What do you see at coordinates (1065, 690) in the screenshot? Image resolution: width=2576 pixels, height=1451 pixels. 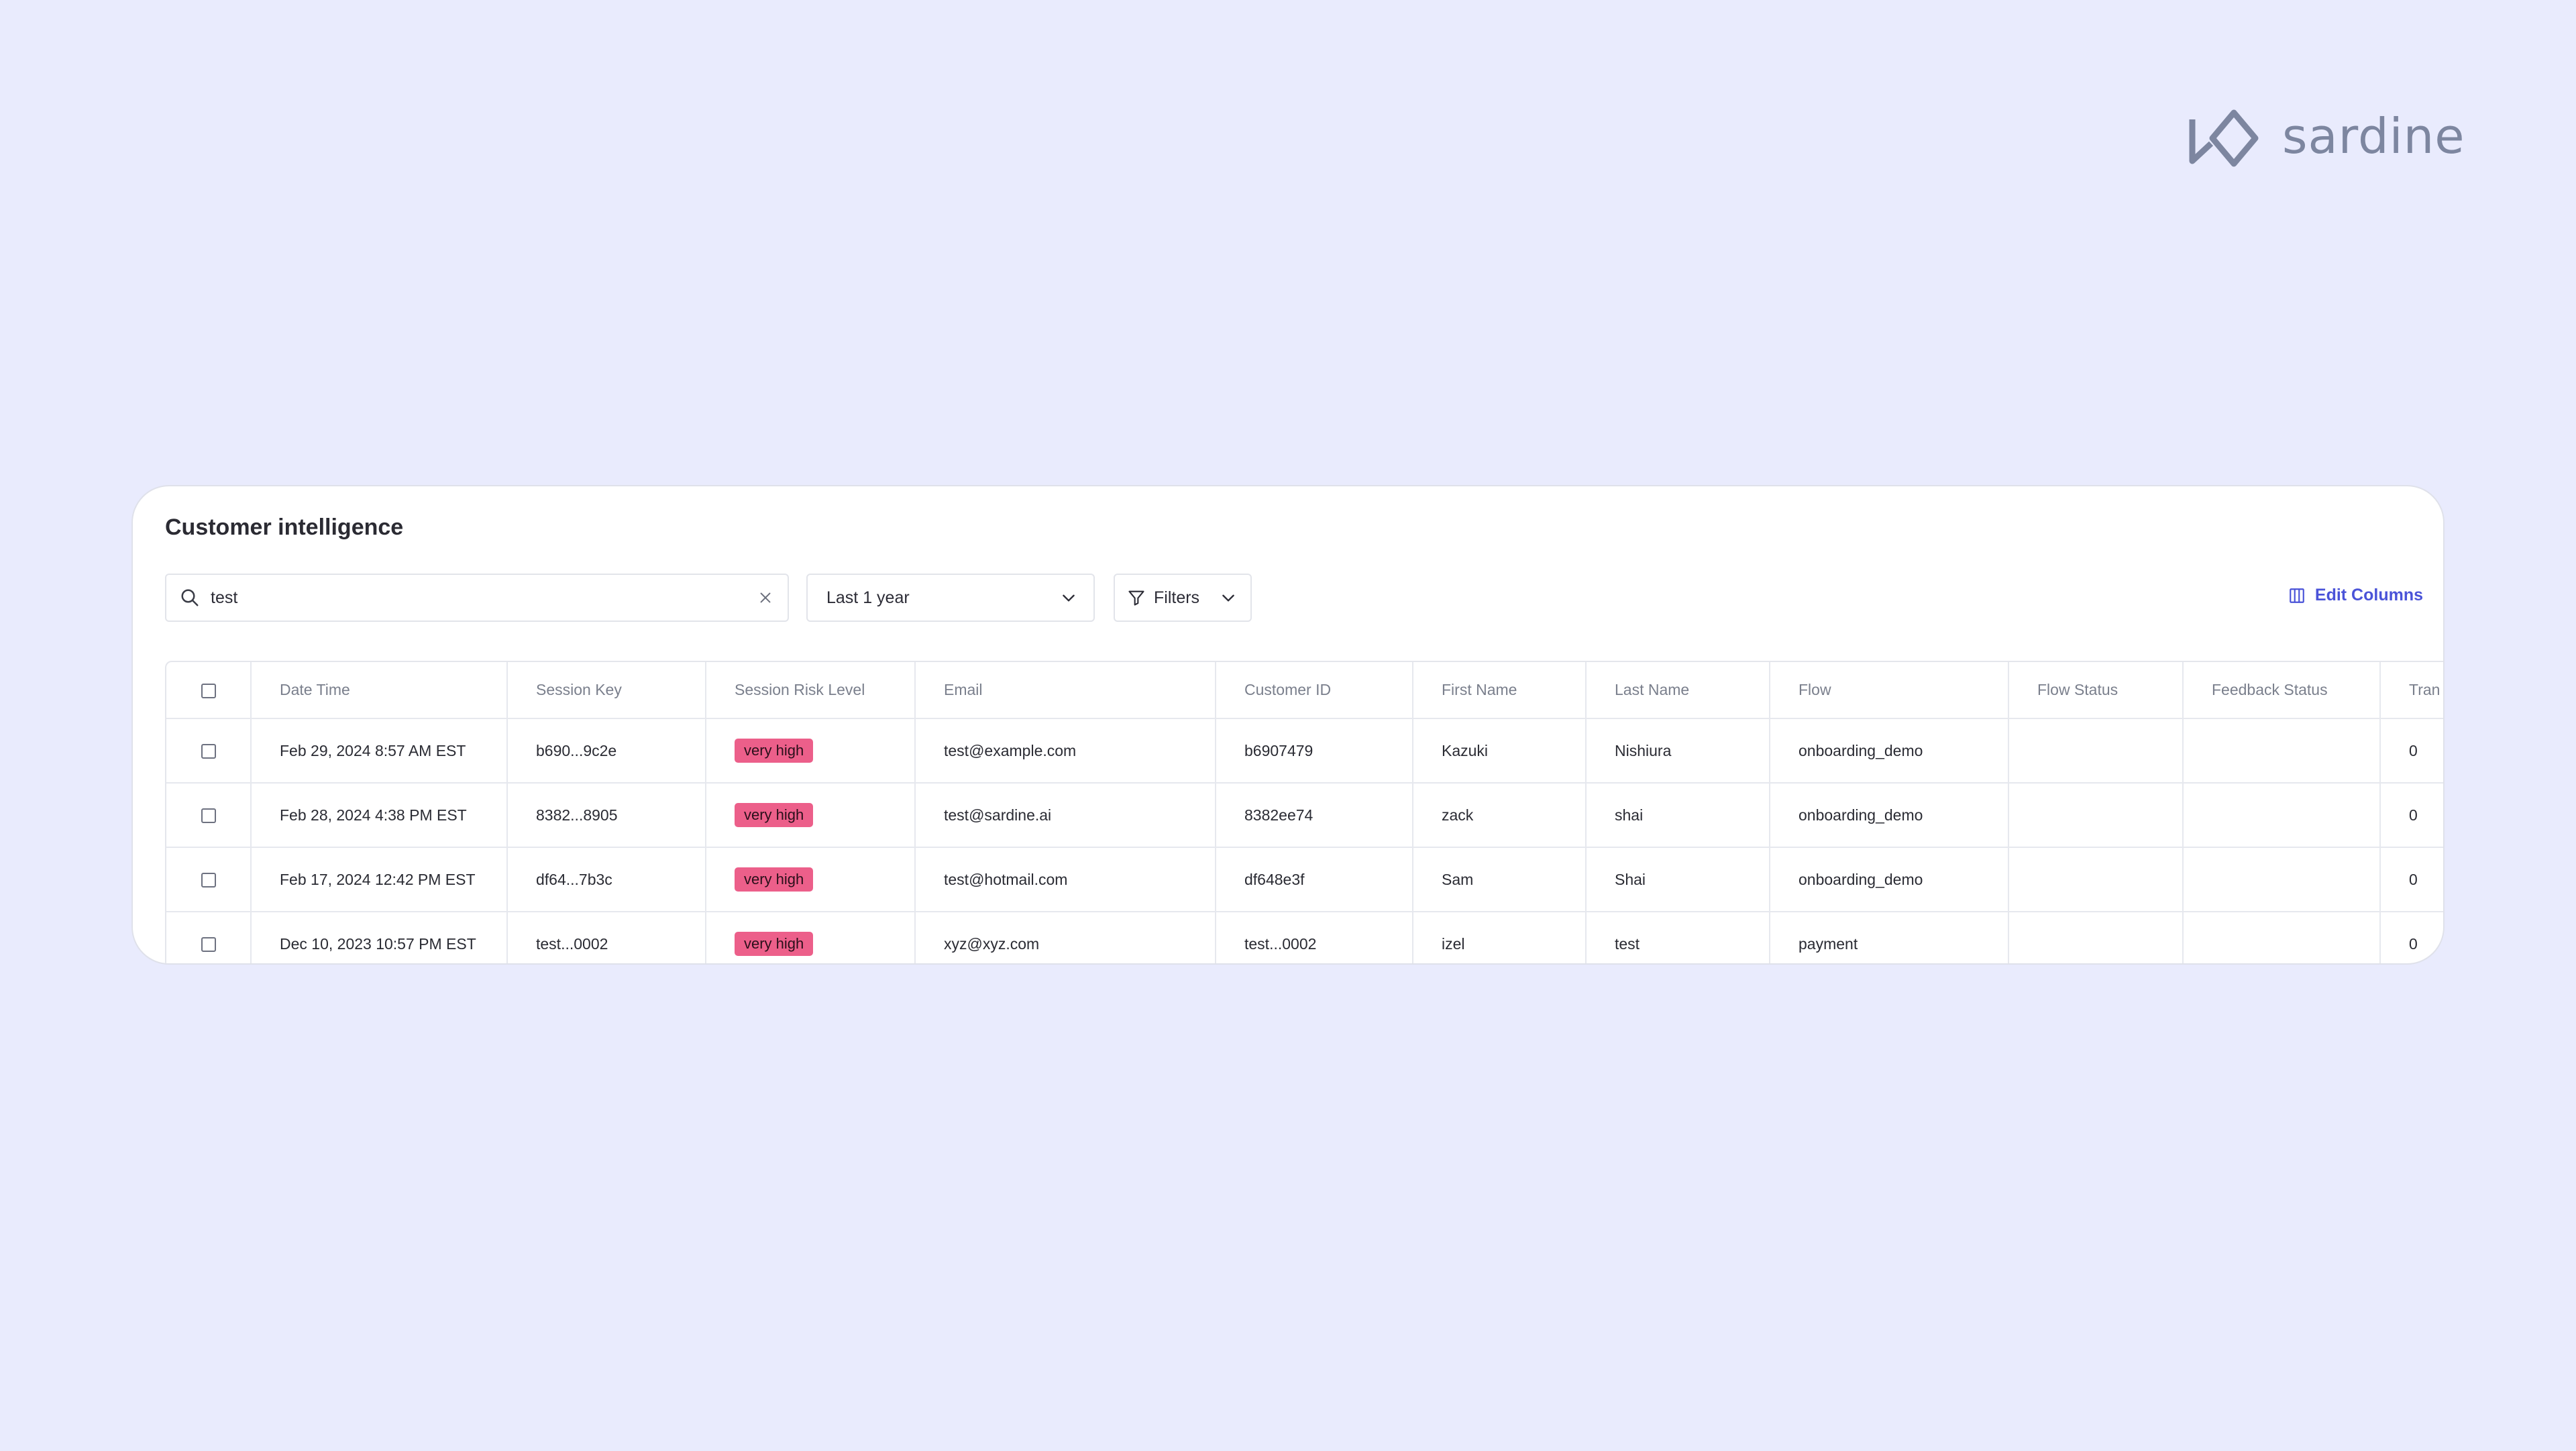 I see `column-header-email: Email` at bounding box center [1065, 690].